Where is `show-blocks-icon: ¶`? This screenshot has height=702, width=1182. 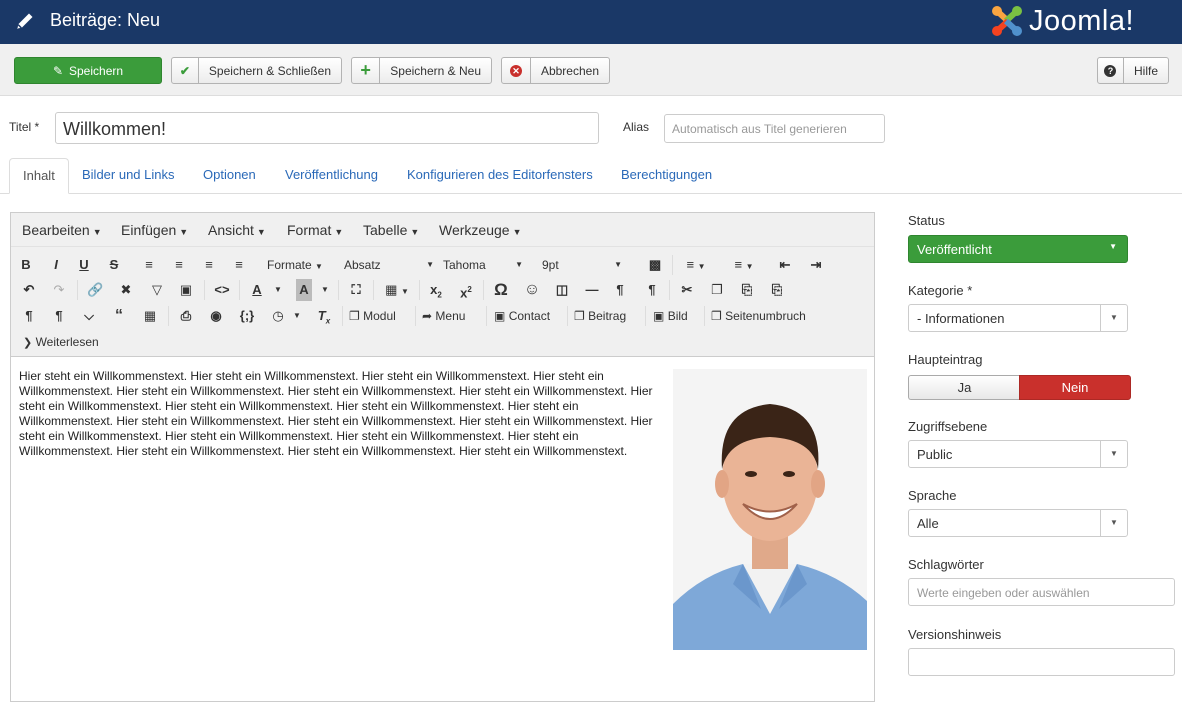 show-blocks-icon: ¶ is located at coordinates (59, 316).